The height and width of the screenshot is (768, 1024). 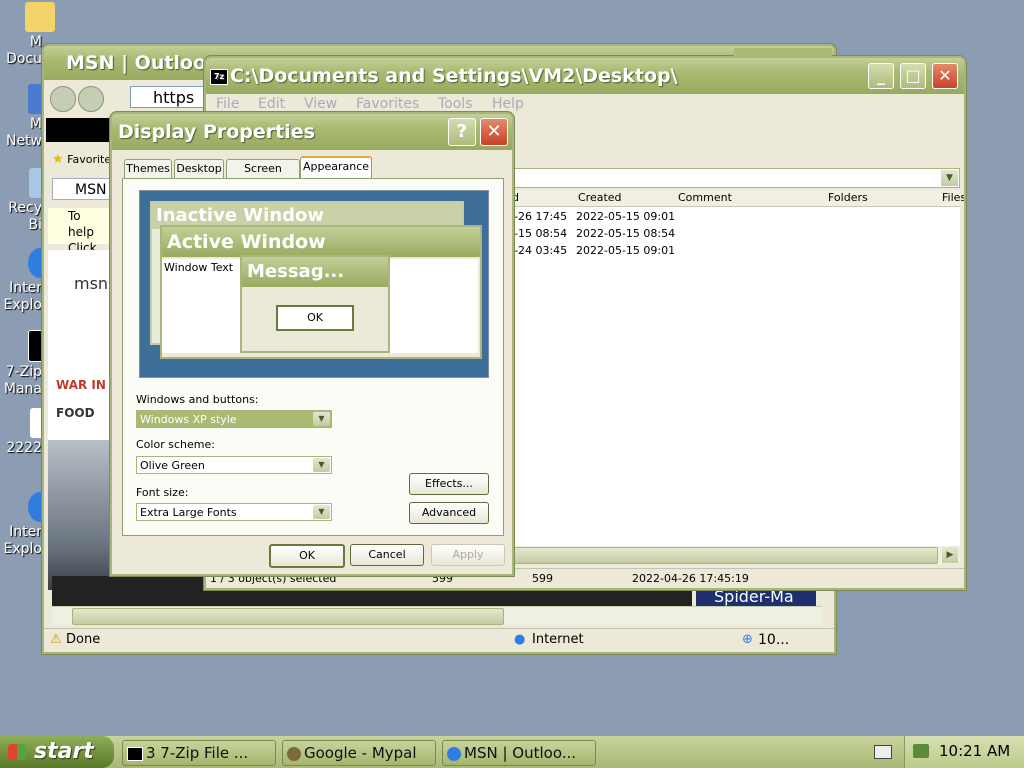 What do you see at coordinates (56, 639) in the screenshot?
I see `warning-icon: ⚠` at bounding box center [56, 639].